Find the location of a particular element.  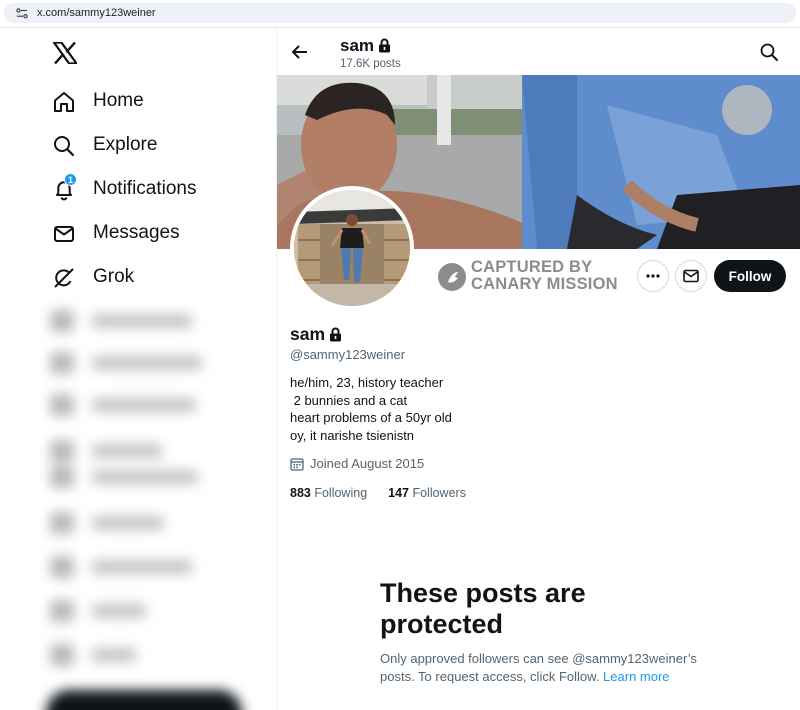

following-count: 883 is located at coordinates (300, 493).